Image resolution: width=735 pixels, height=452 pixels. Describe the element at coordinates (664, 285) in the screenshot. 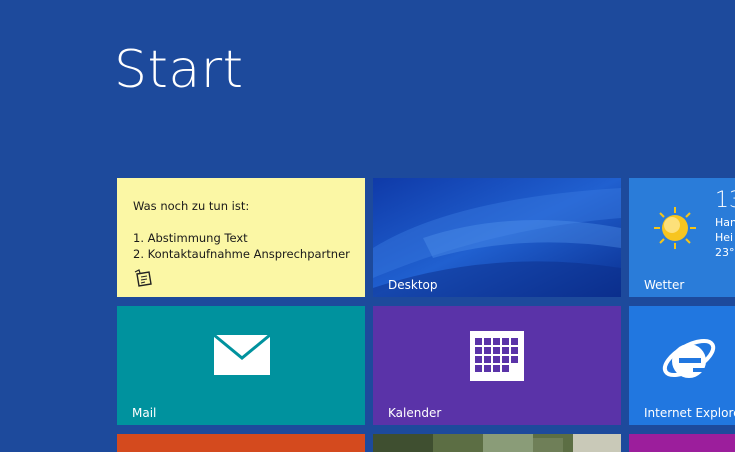

I see `tile-label: Wetter` at that location.